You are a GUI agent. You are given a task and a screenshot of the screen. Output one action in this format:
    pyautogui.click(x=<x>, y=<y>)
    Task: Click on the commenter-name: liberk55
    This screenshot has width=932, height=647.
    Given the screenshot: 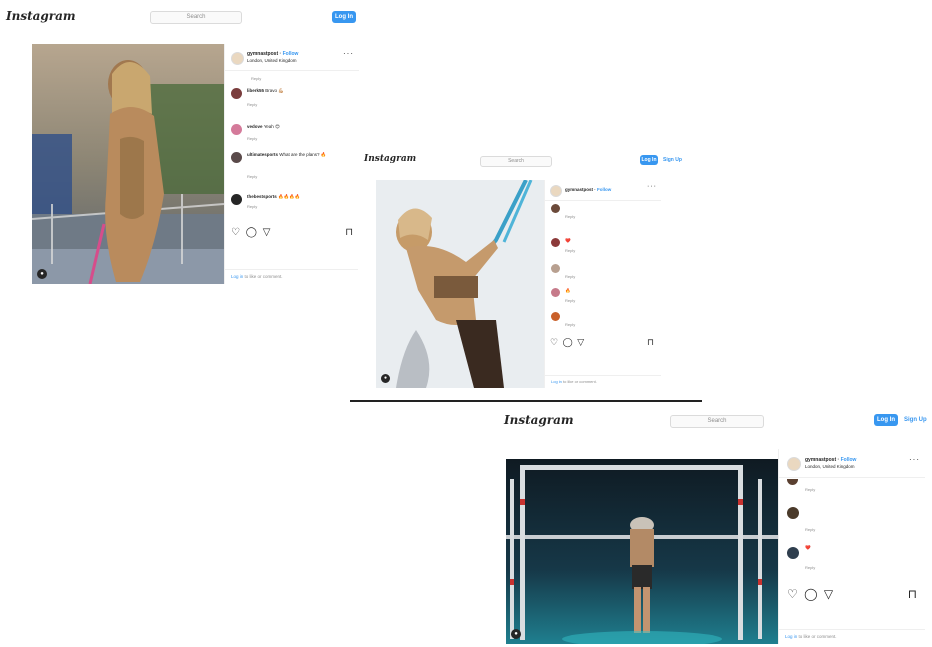 What is the action you would take?
    pyautogui.click(x=255, y=90)
    